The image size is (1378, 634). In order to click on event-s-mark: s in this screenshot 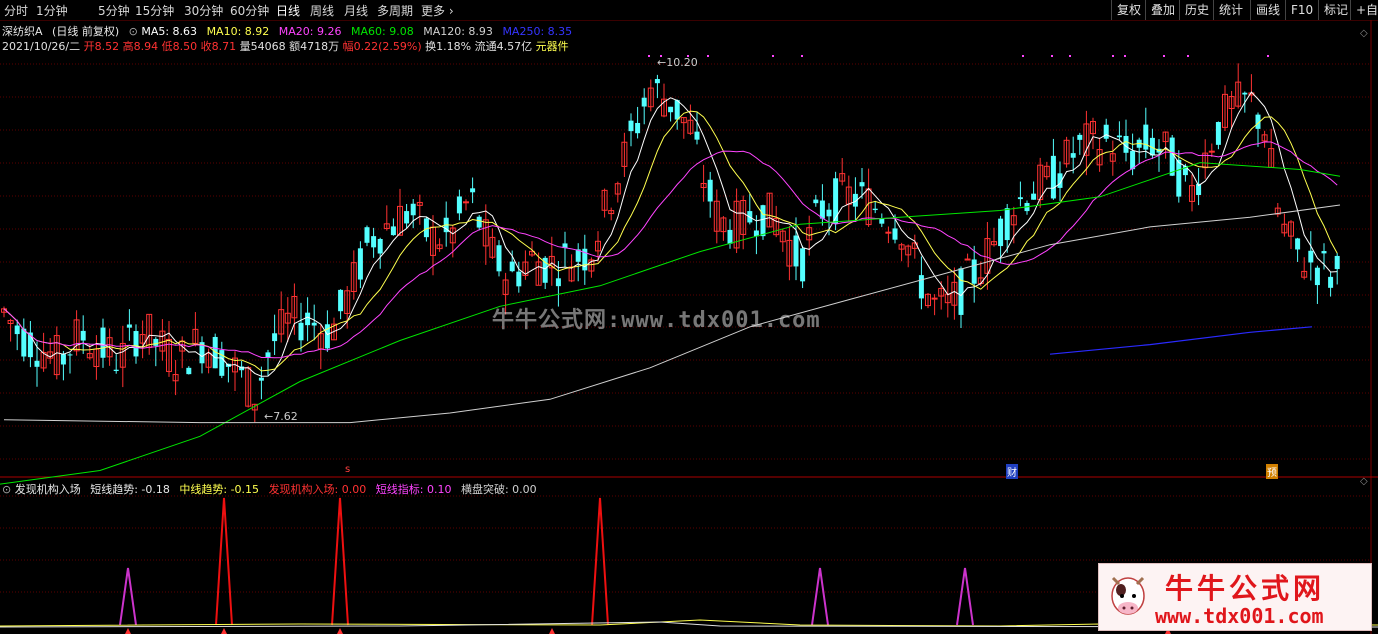, I will do `click(347, 469)`.